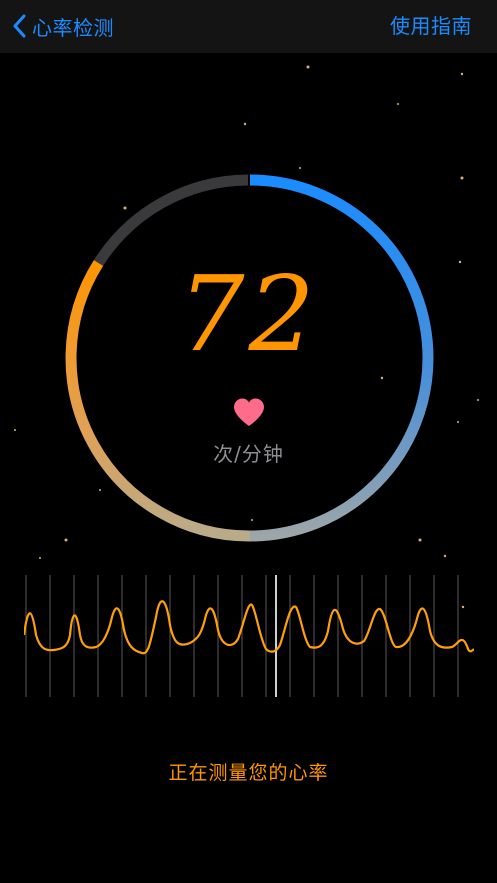 The height and width of the screenshot is (883, 497). What do you see at coordinates (19, 26) in the screenshot?
I see `chevron-left-icon` at bounding box center [19, 26].